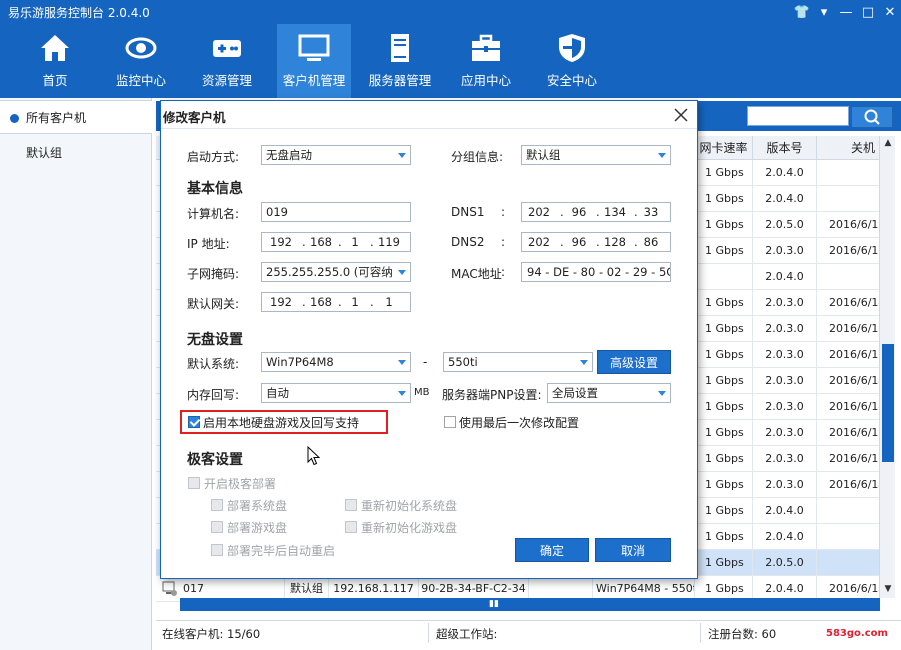 Image resolution: width=901 pixels, height=650 pixels. Describe the element at coordinates (450, 12) in the screenshot. I see `title-bar: 易乐游服务控制台 2.0.4.0 👕 ▾ — □ ✕` at that location.